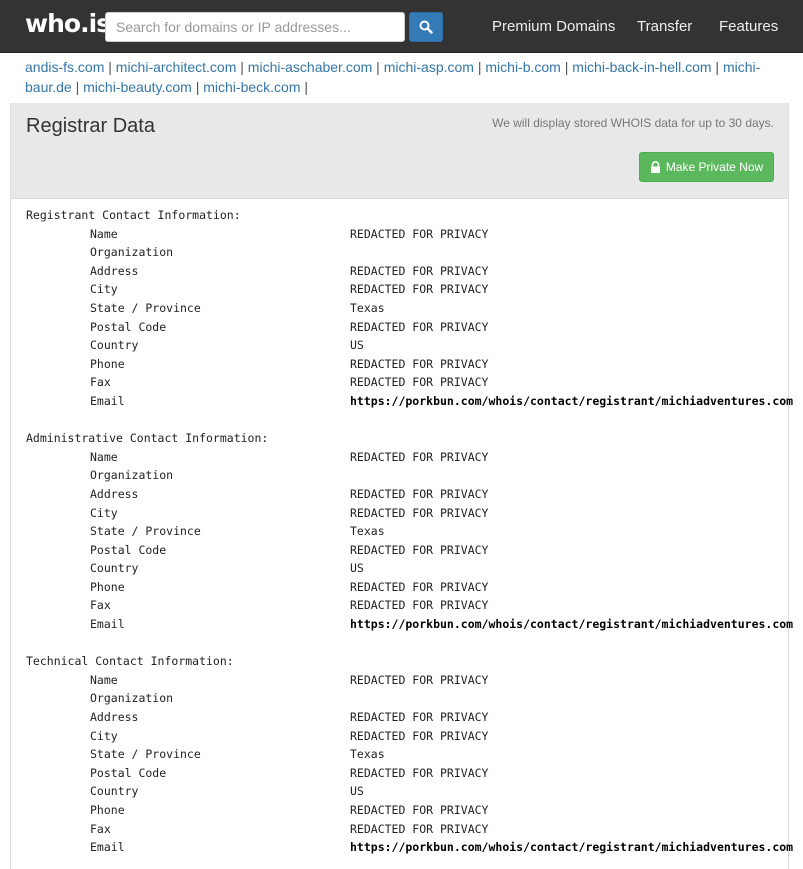  I want to click on site-logo: who.is, so click(68, 23).